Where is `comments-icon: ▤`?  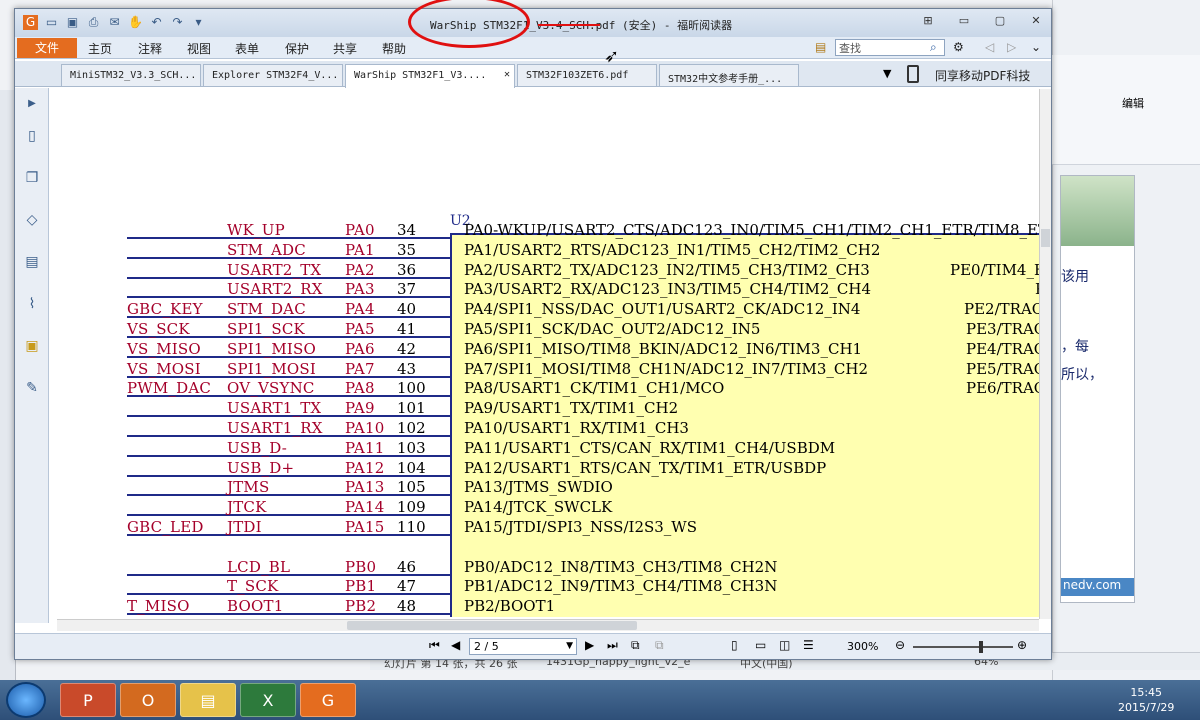 comments-icon: ▤ is located at coordinates (32, 263).